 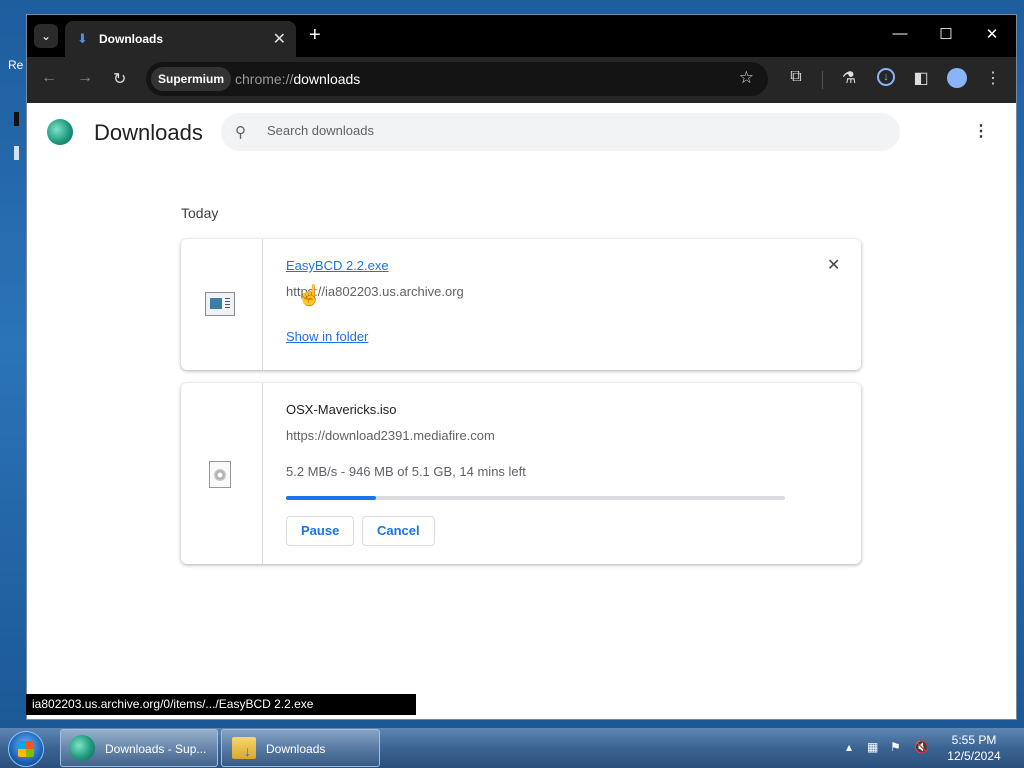 I want to click on filename-link: EasyBCD 2.2.exe, so click(x=337, y=265).